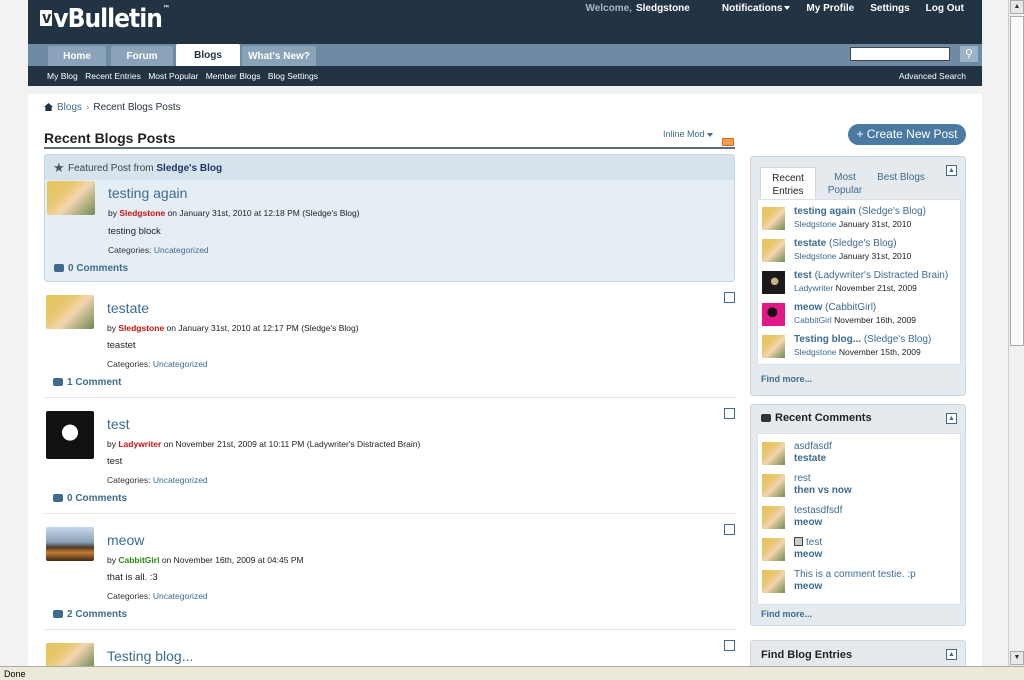 The height and width of the screenshot is (680, 1024). Describe the element at coordinates (279, 56) in the screenshot. I see `tab-whats-new: What's New?` at that location.